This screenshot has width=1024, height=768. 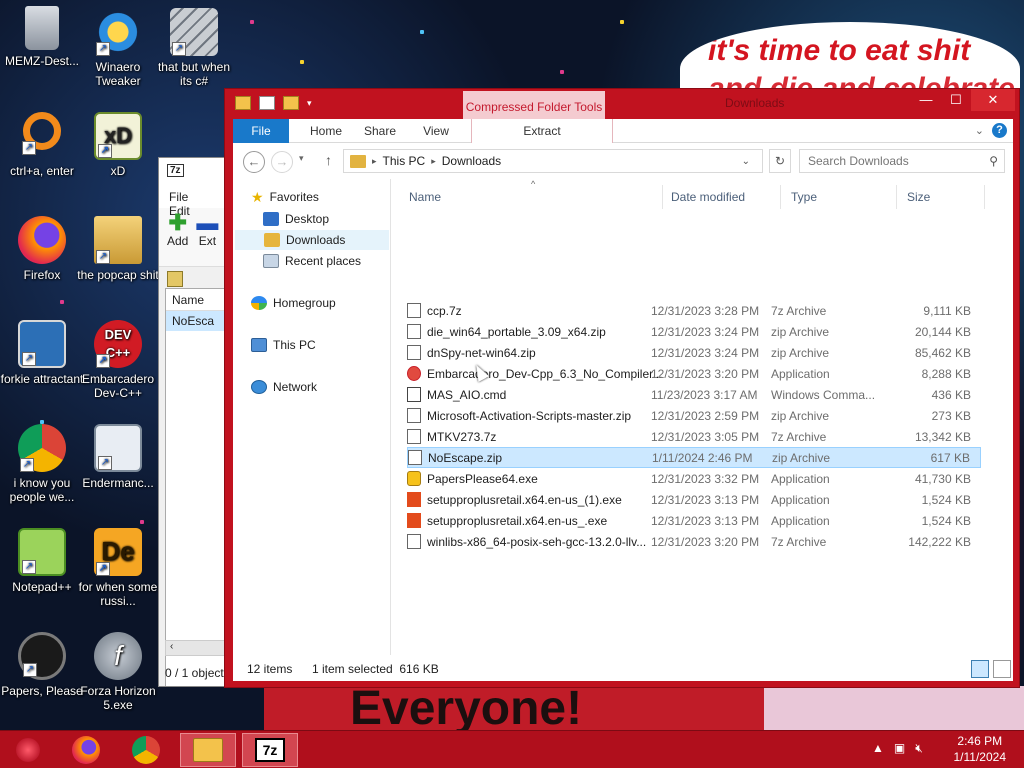 What do you see at coordinates (296, 219) in the screenshot?
I see `nav-desktop: Desktop` at bounding box center [296, 219].